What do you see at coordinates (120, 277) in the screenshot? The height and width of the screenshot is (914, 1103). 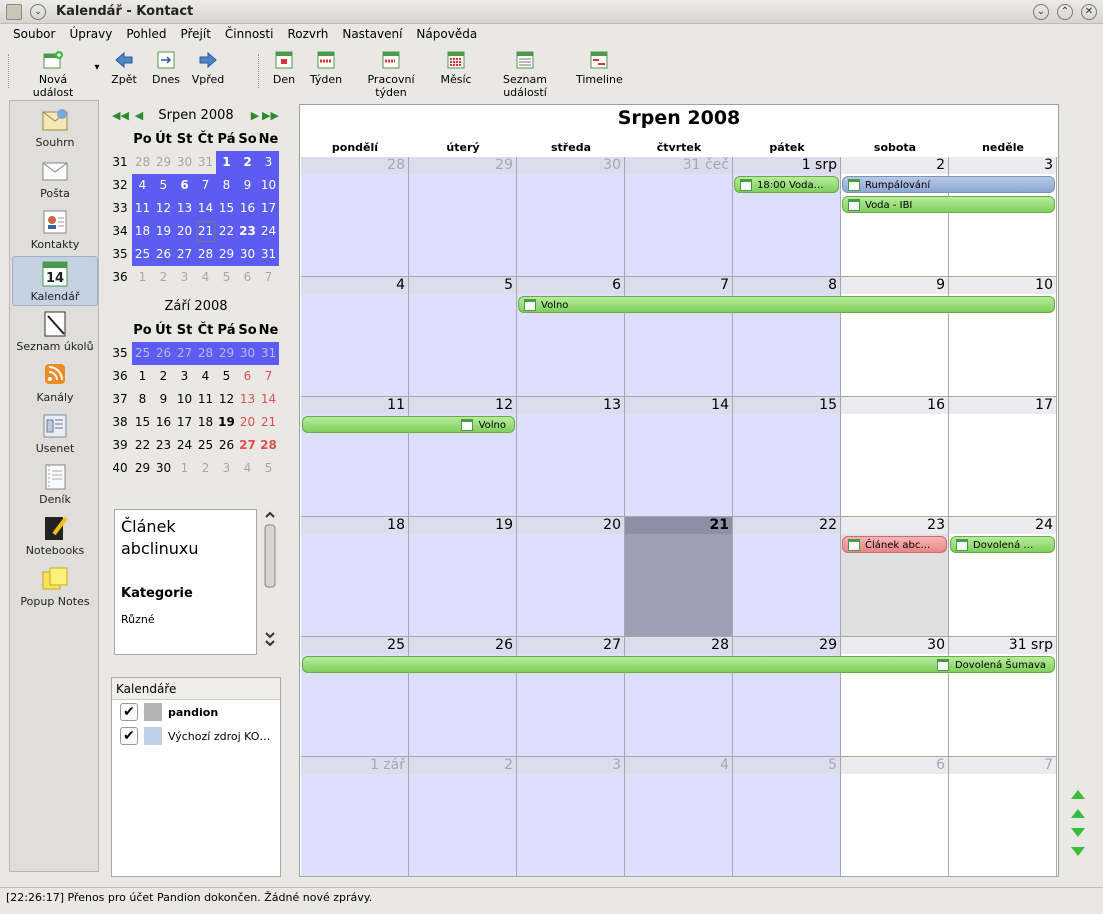 I see `week-number: 36` at bounding box center [120, 277].